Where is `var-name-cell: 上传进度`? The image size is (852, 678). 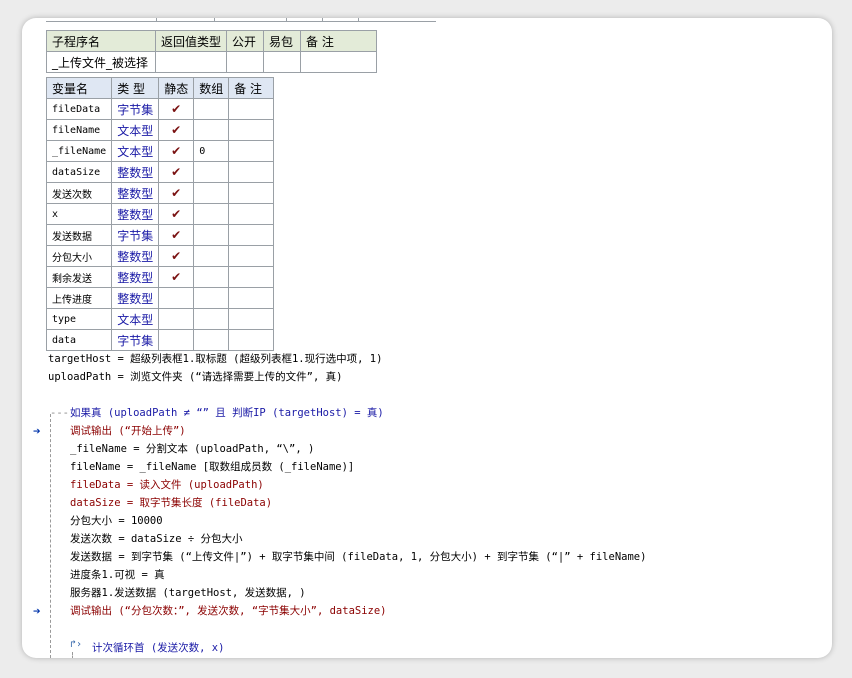 var-name-cell: 上传进度 is located at coordinates (79, 298).